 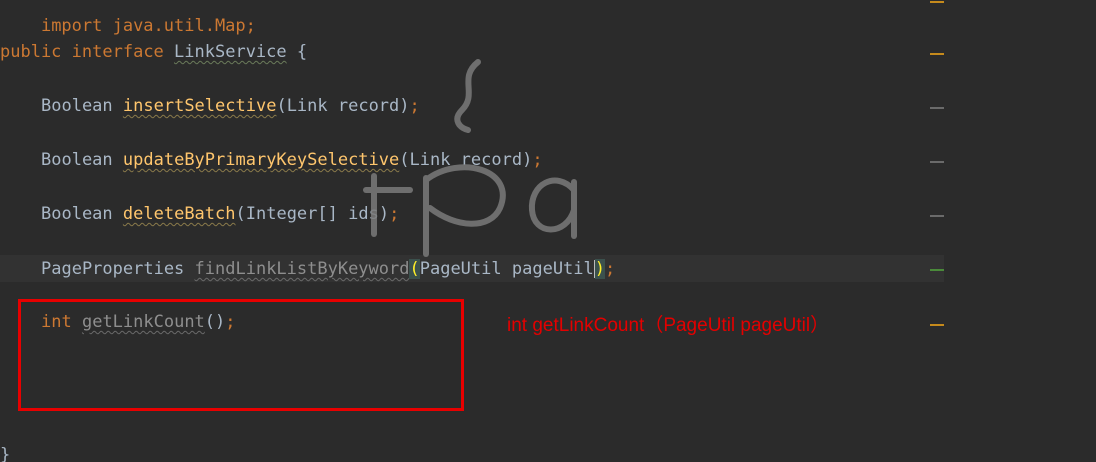 What do you see at coordinates (668, 325) in the screenshot?
I see `annotation-text: int getLinkCount（PageUtil pageUtil）` at bounding box center [668, 325].